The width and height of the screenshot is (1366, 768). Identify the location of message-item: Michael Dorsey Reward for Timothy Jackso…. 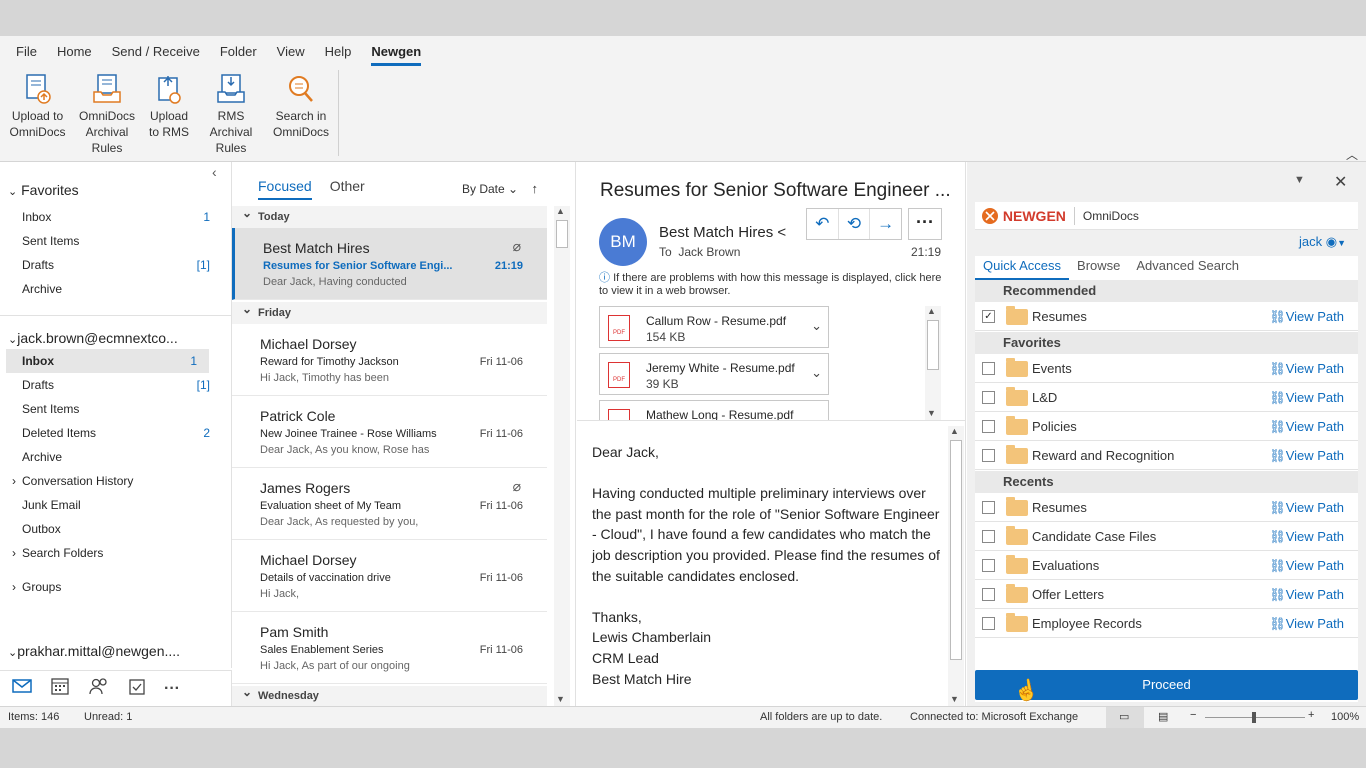
(389, 360).